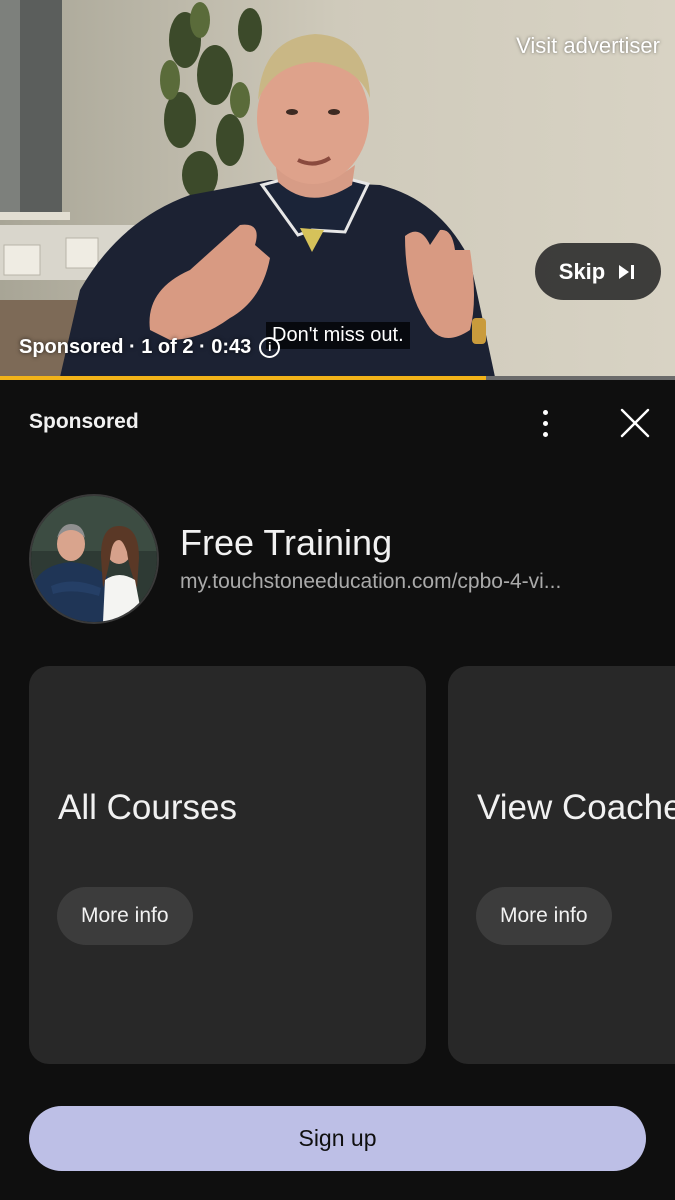 This screenshot has width=675, height=1200. Describe the element at coordinates (147, 807) in the screenshot. I see `card-title: All Courses` at that location.